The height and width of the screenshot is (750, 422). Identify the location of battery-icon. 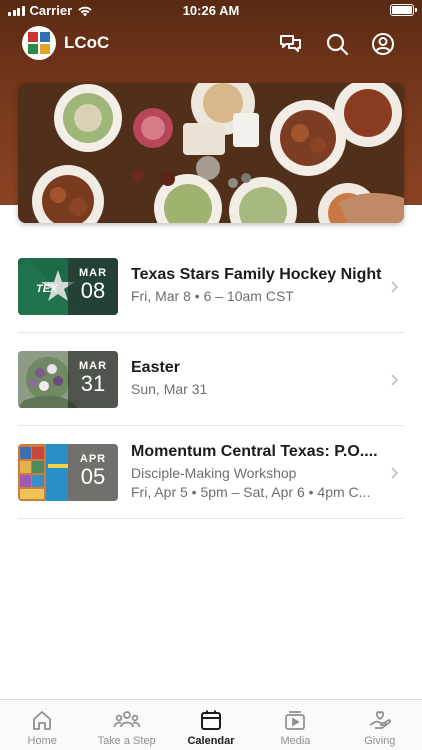
(403, 10).